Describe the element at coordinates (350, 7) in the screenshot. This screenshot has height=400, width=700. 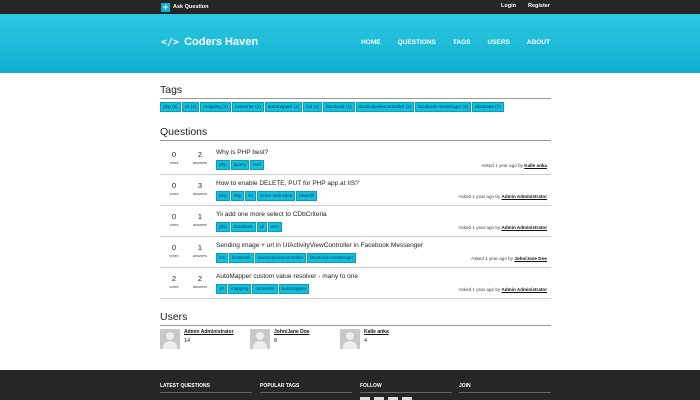
I see `top-bar: + Ask Question Login Register` at that location.